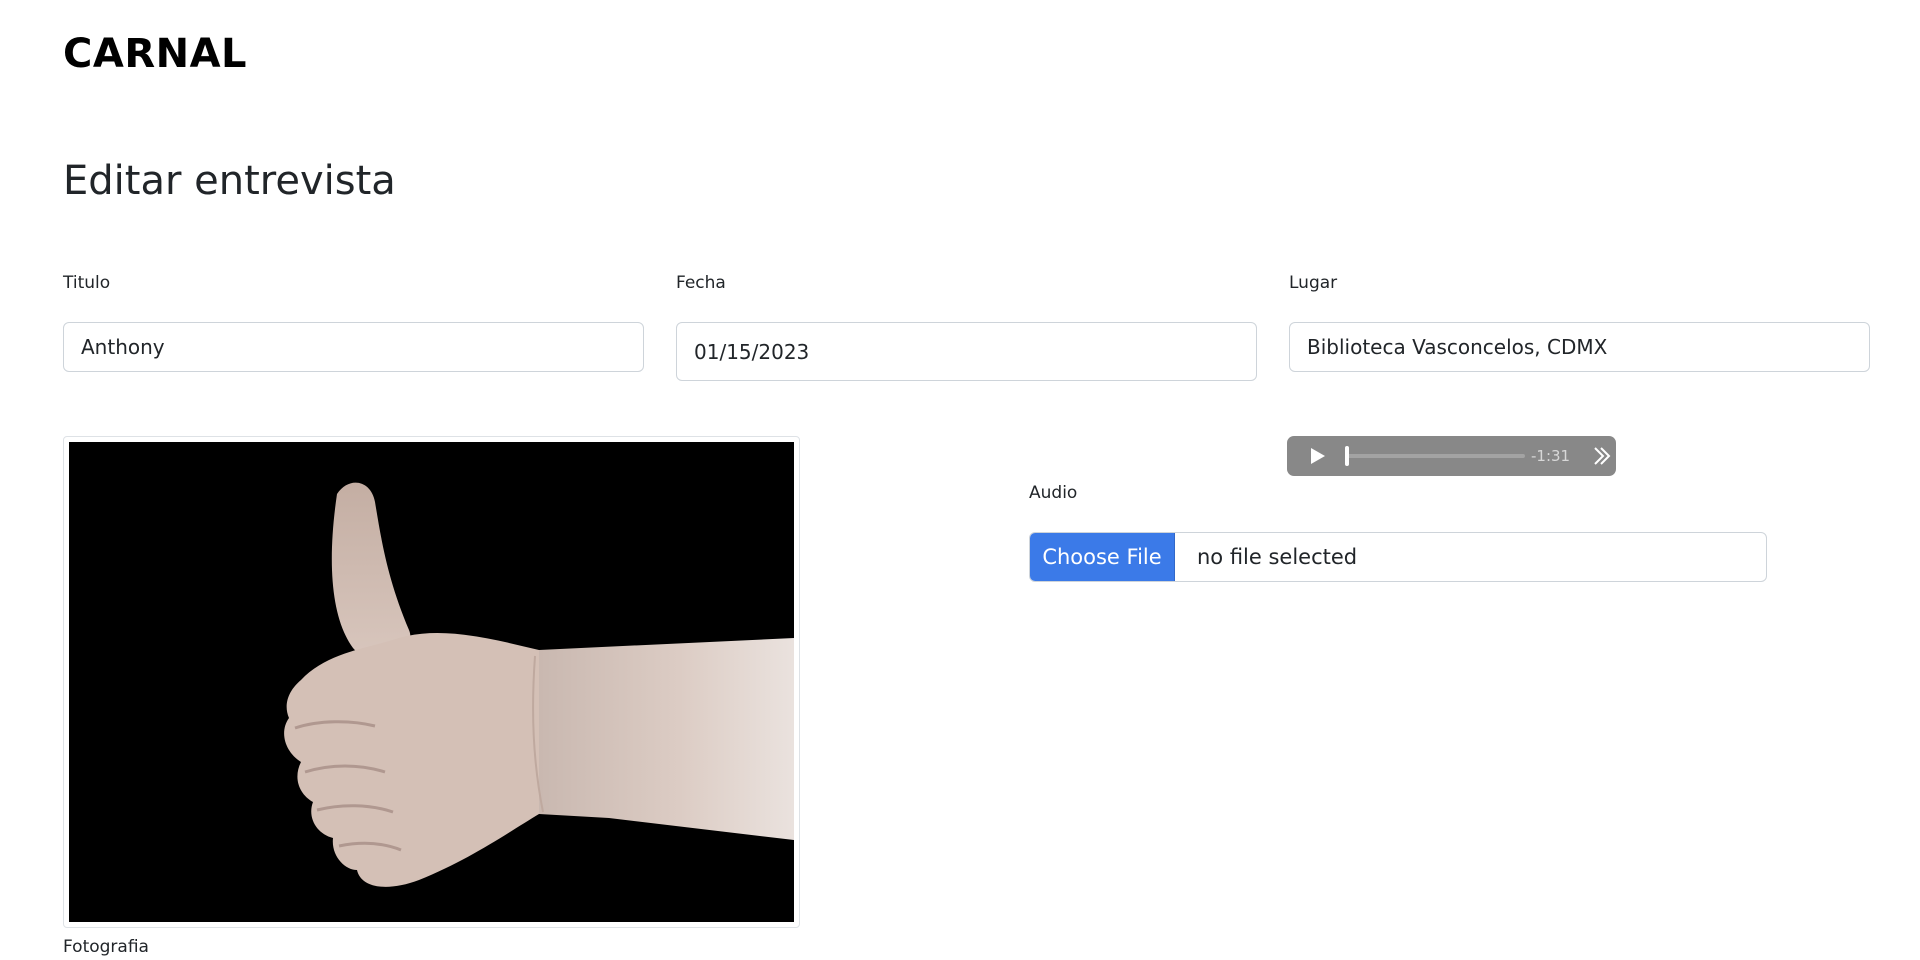  I want to click on fecha-label: Fecha, so click(701, 283).